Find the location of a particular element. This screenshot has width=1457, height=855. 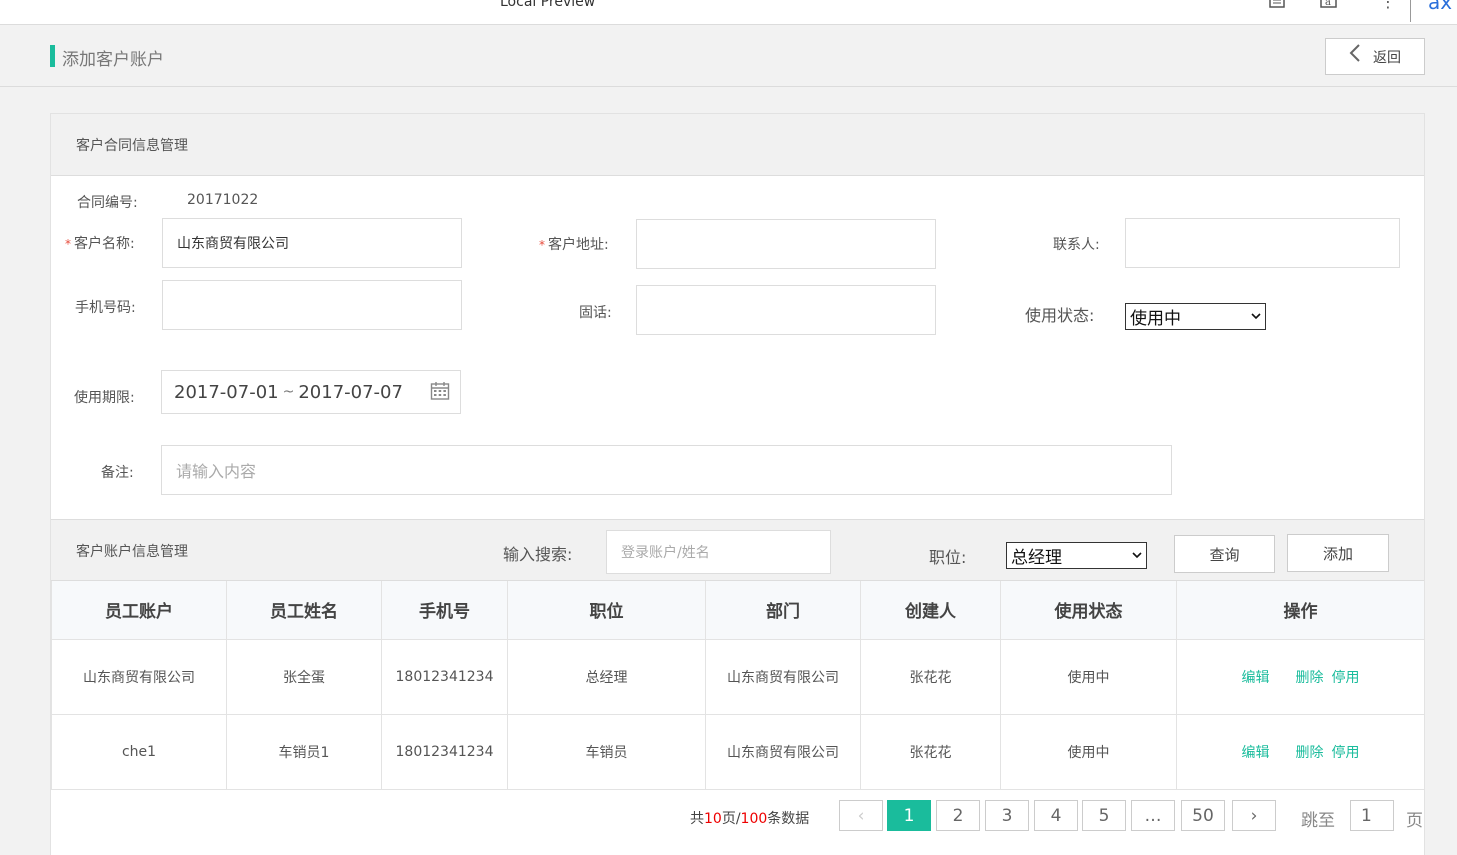

contact-input is located at coordinates (1262, 243).